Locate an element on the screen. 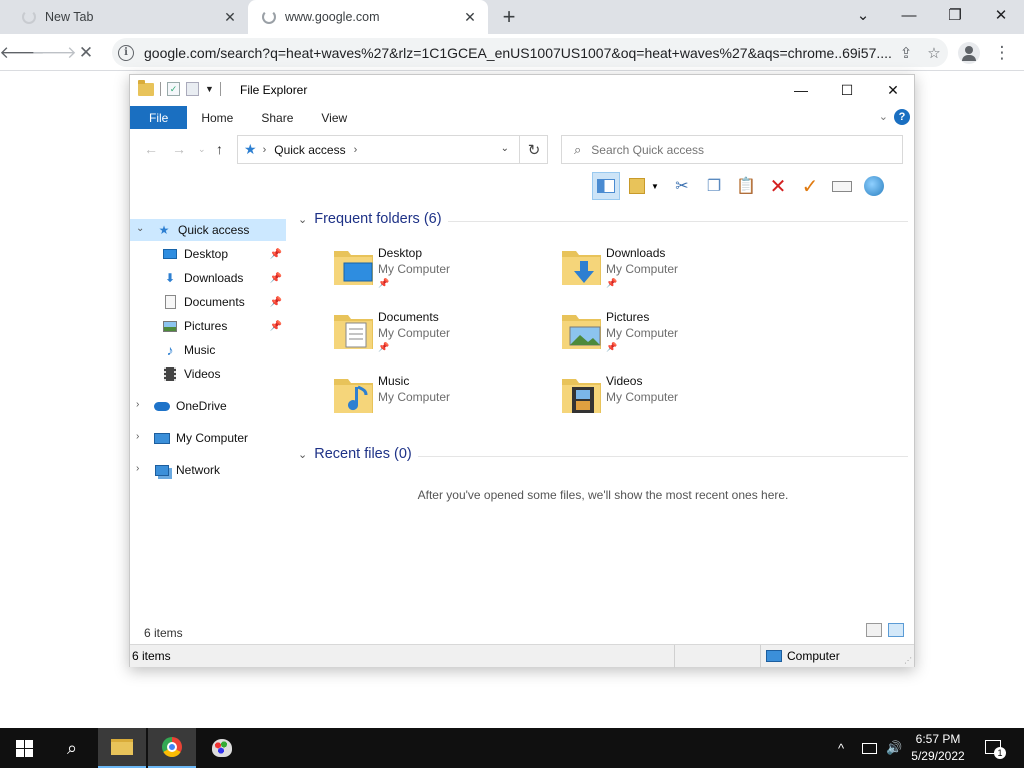  folder-tile-documents: Documents My Computer 📌 is located at coordinates (432, 337).